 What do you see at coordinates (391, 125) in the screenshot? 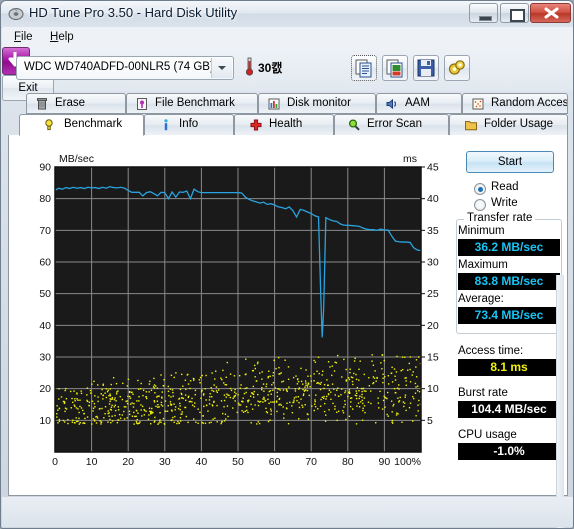
I see `tab-error-scan: Error Scan` at bounding box center [391, 125].